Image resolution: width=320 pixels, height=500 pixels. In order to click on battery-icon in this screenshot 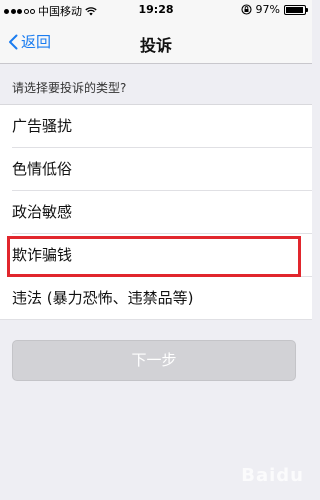, I will do `click(296, 9)`.